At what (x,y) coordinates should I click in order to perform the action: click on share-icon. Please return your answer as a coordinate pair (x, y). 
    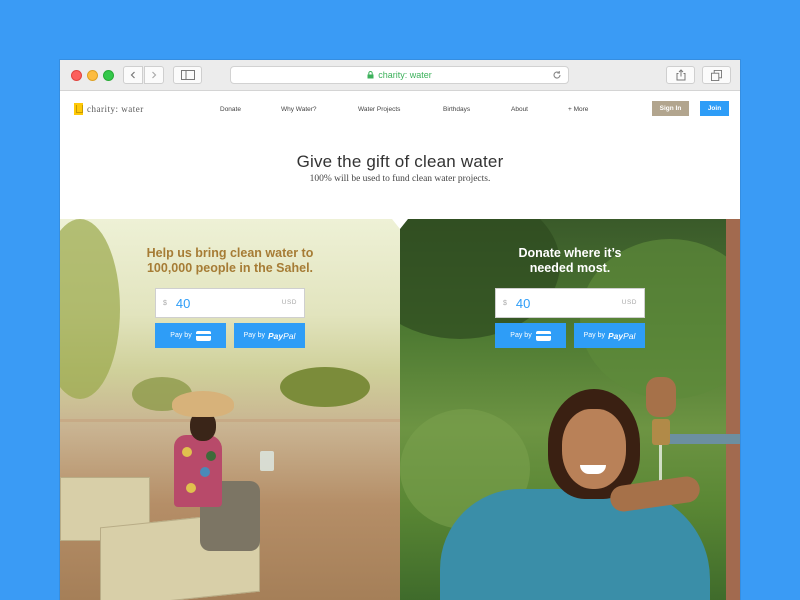
    Looking at the image, I should click on (680, 75).